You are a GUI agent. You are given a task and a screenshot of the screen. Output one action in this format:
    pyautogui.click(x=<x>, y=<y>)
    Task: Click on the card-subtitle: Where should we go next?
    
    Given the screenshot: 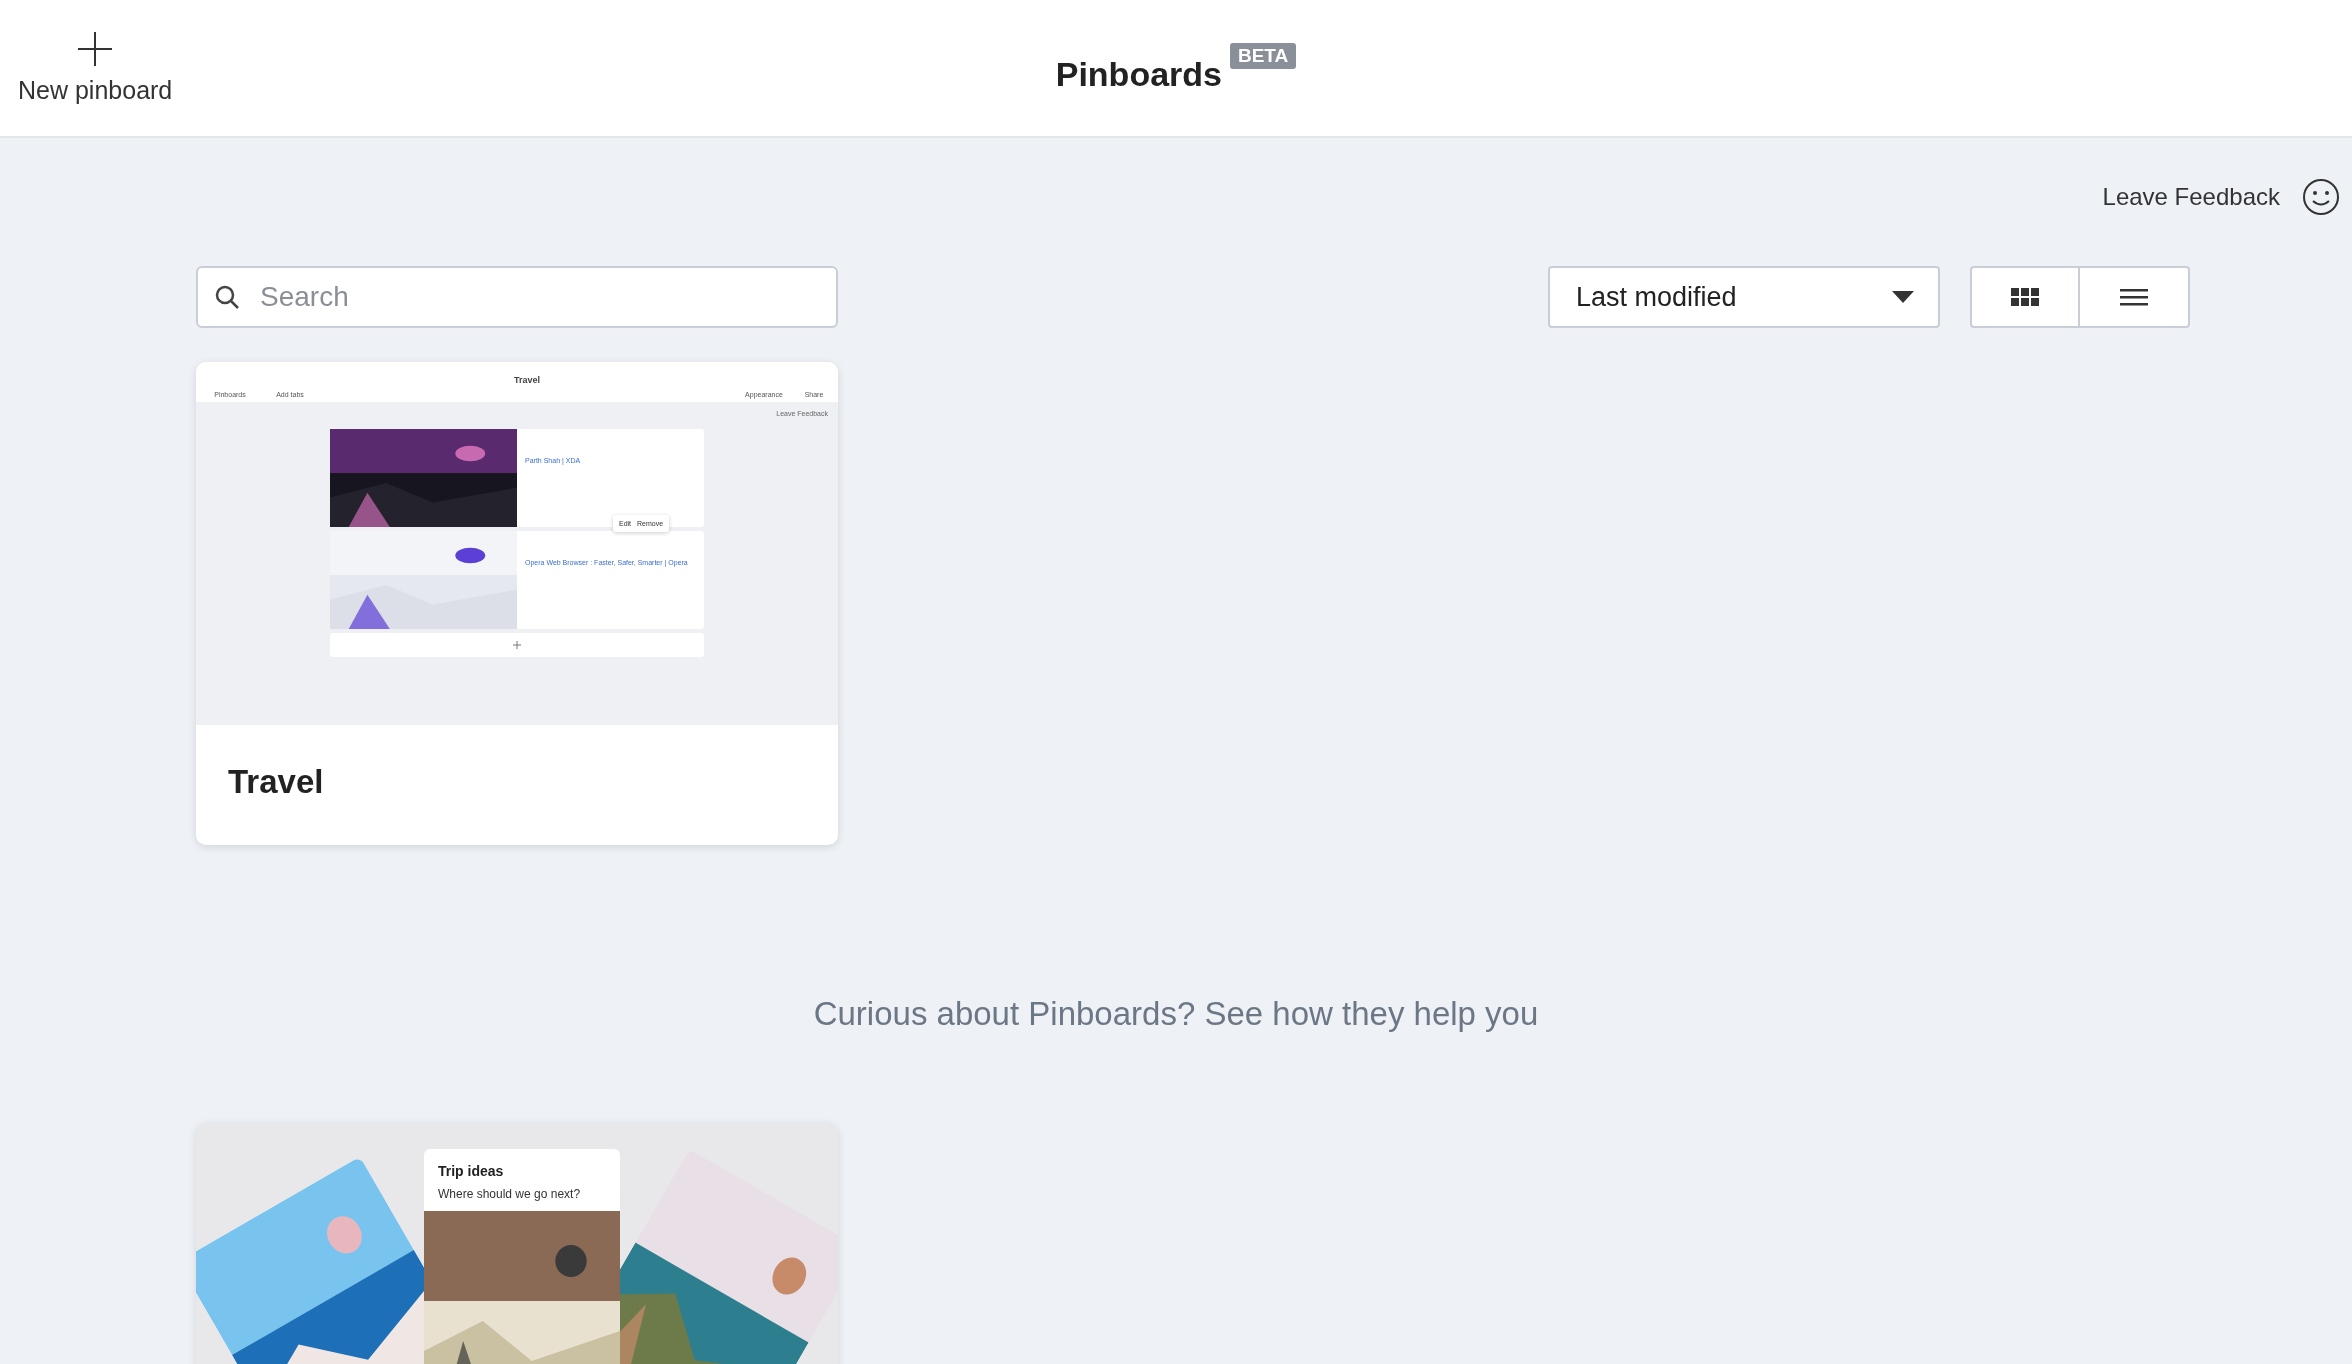 What is the action you would take?
    pyautogui.click(x=509, y=1194)
    